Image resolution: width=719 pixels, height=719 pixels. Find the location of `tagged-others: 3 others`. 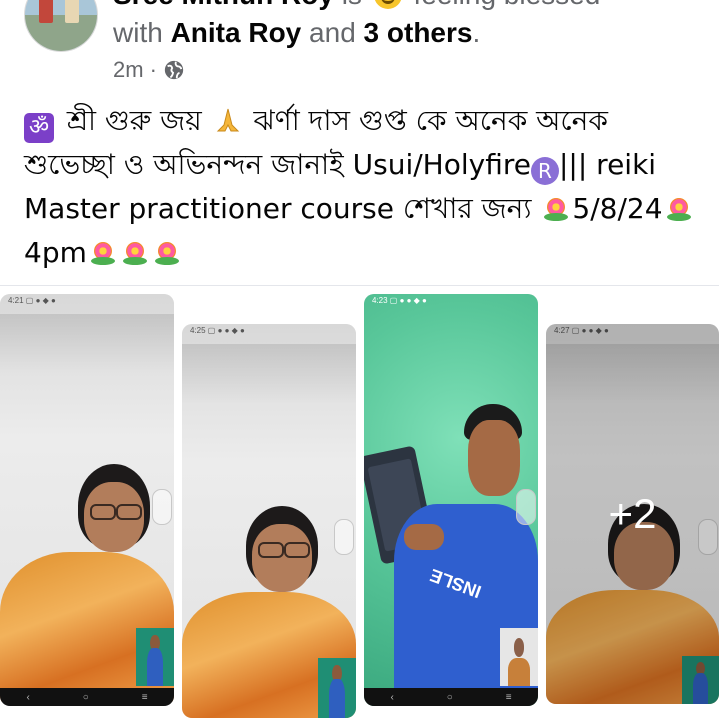

tagged-others: 3 others is located at coordinates (418, 32).